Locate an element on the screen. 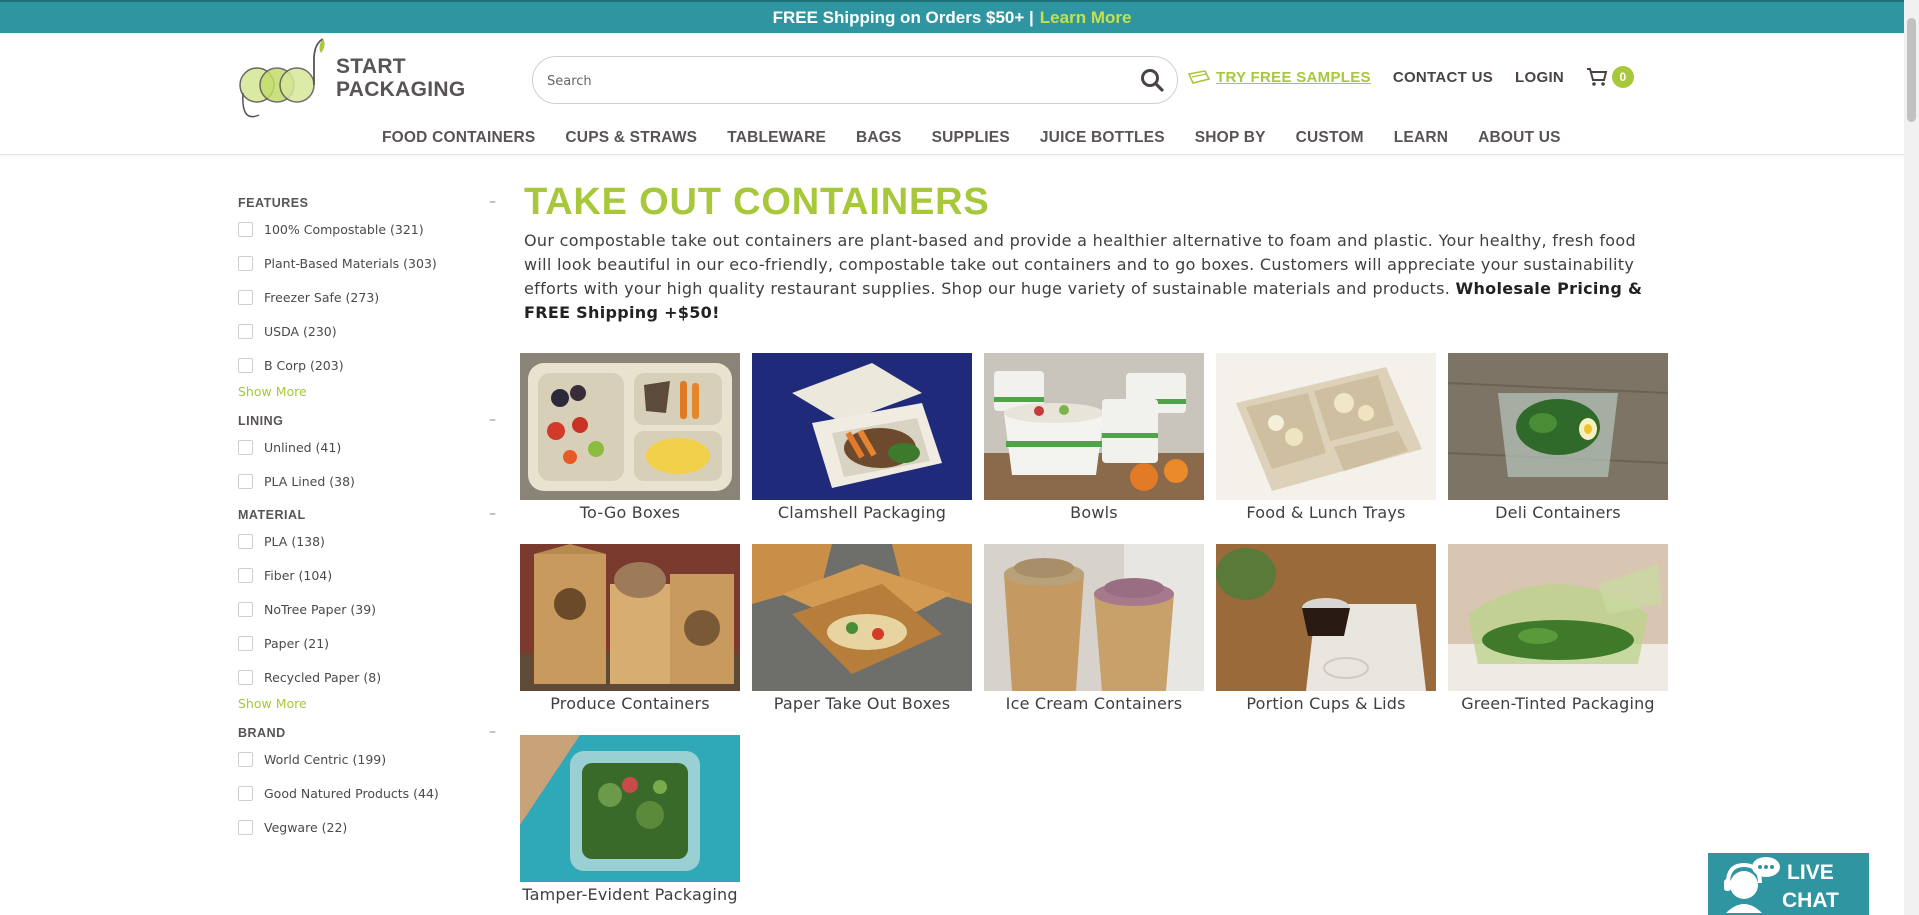 The image size is (1919, 915). page-scrollbar is located at coordinates (1911, 457).